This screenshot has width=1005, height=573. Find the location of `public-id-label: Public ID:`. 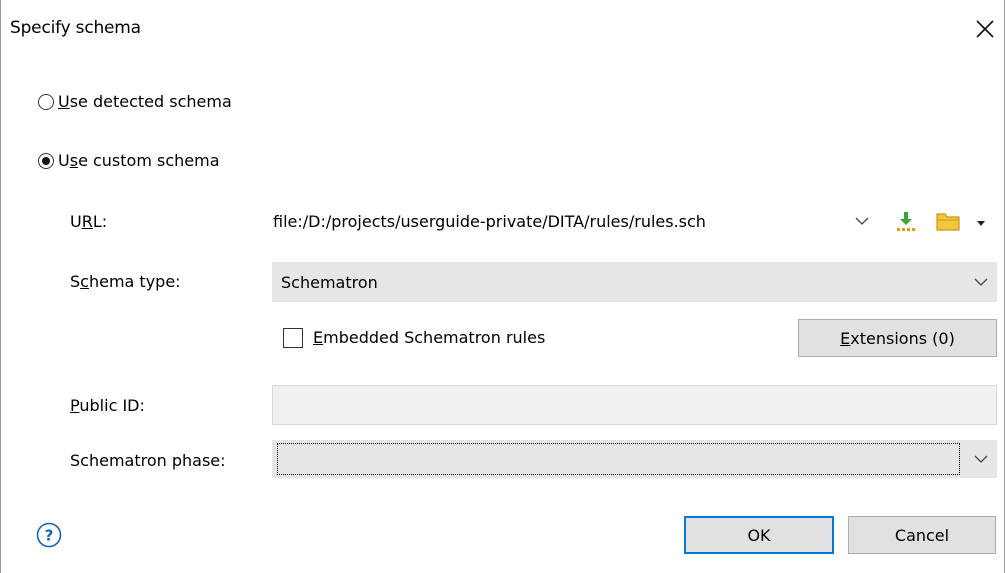

public-id-label: Public ID: is located at coordinates (107, 405).